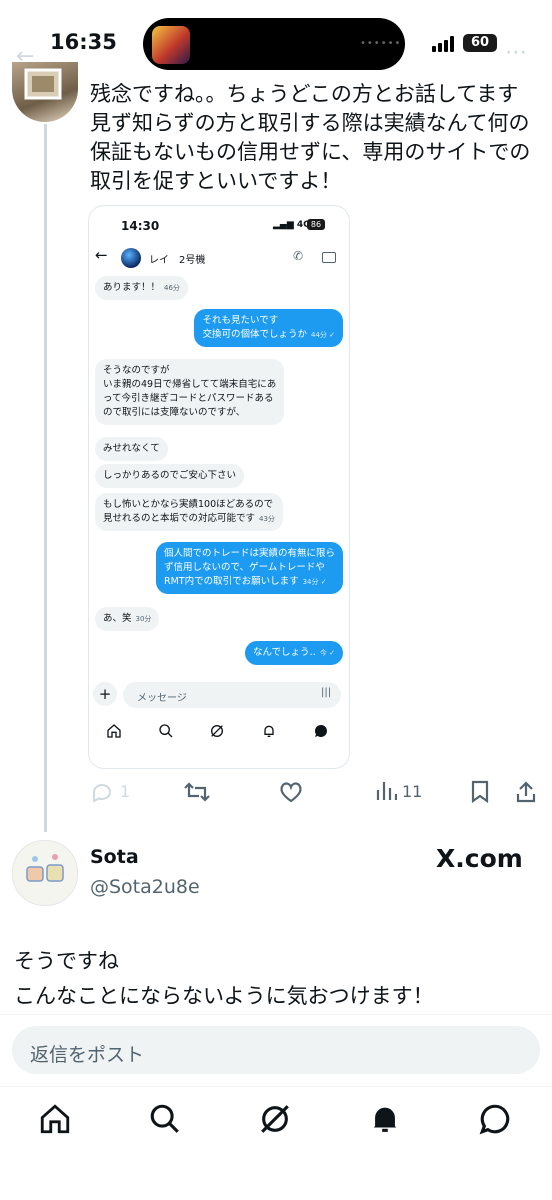 The image size is (552, 1200). I want to click on screenshot-messages-icon, so click(320, 731).